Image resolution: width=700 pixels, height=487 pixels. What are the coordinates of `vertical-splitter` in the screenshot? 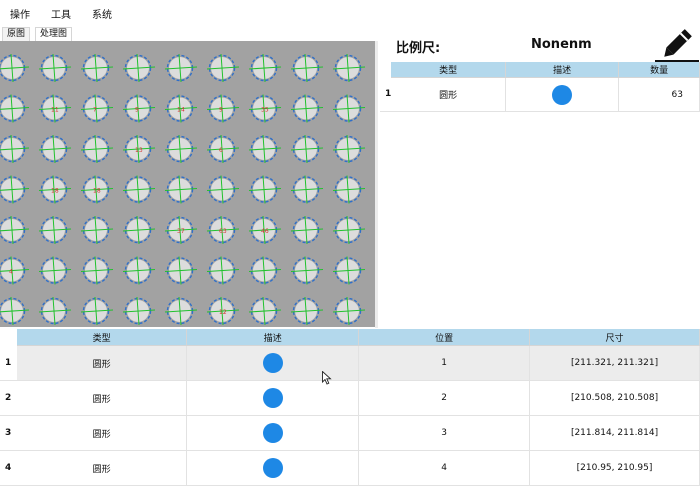 It's located at (376, 184).